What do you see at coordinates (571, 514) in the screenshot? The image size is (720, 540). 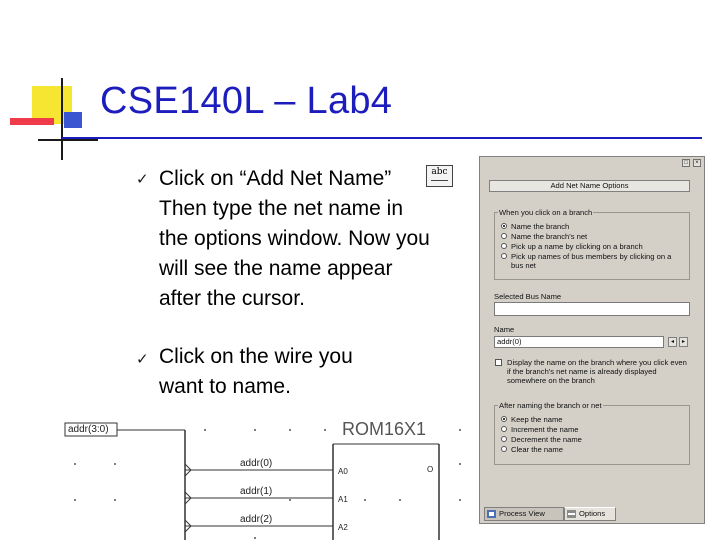 I see `options-tab-icon` at bounding box center [571, 514].